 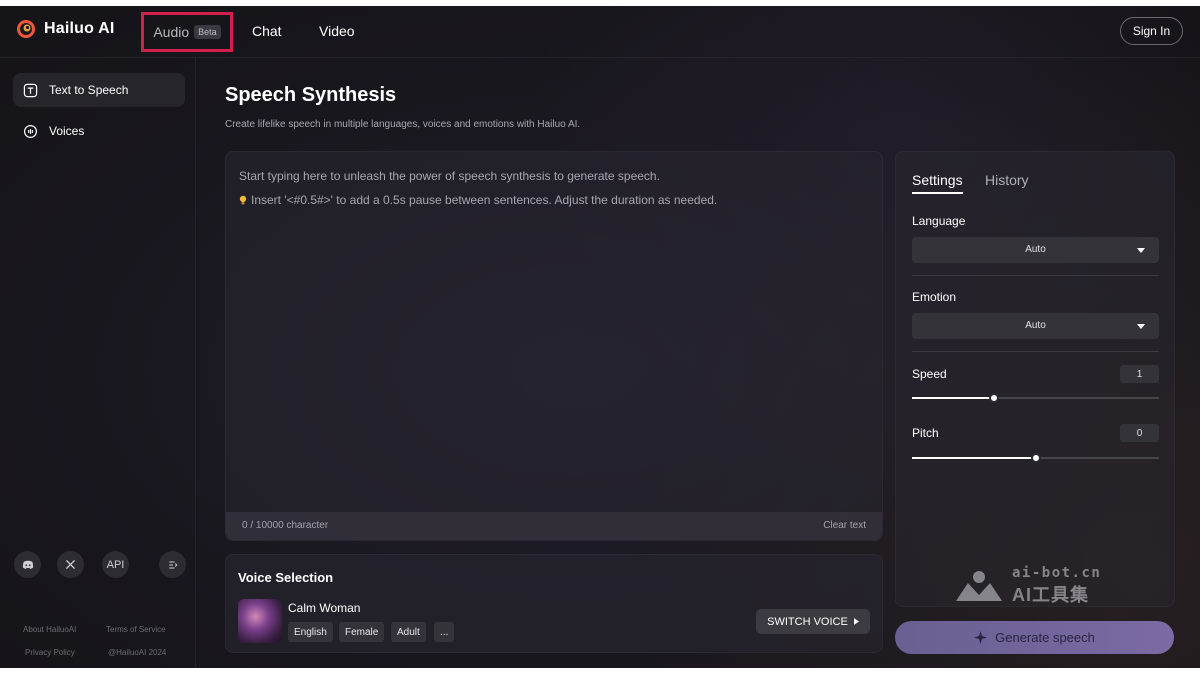 I want to click on sidebar-item-text-to-speech: Text to Speech, so click(x=99, y=90).